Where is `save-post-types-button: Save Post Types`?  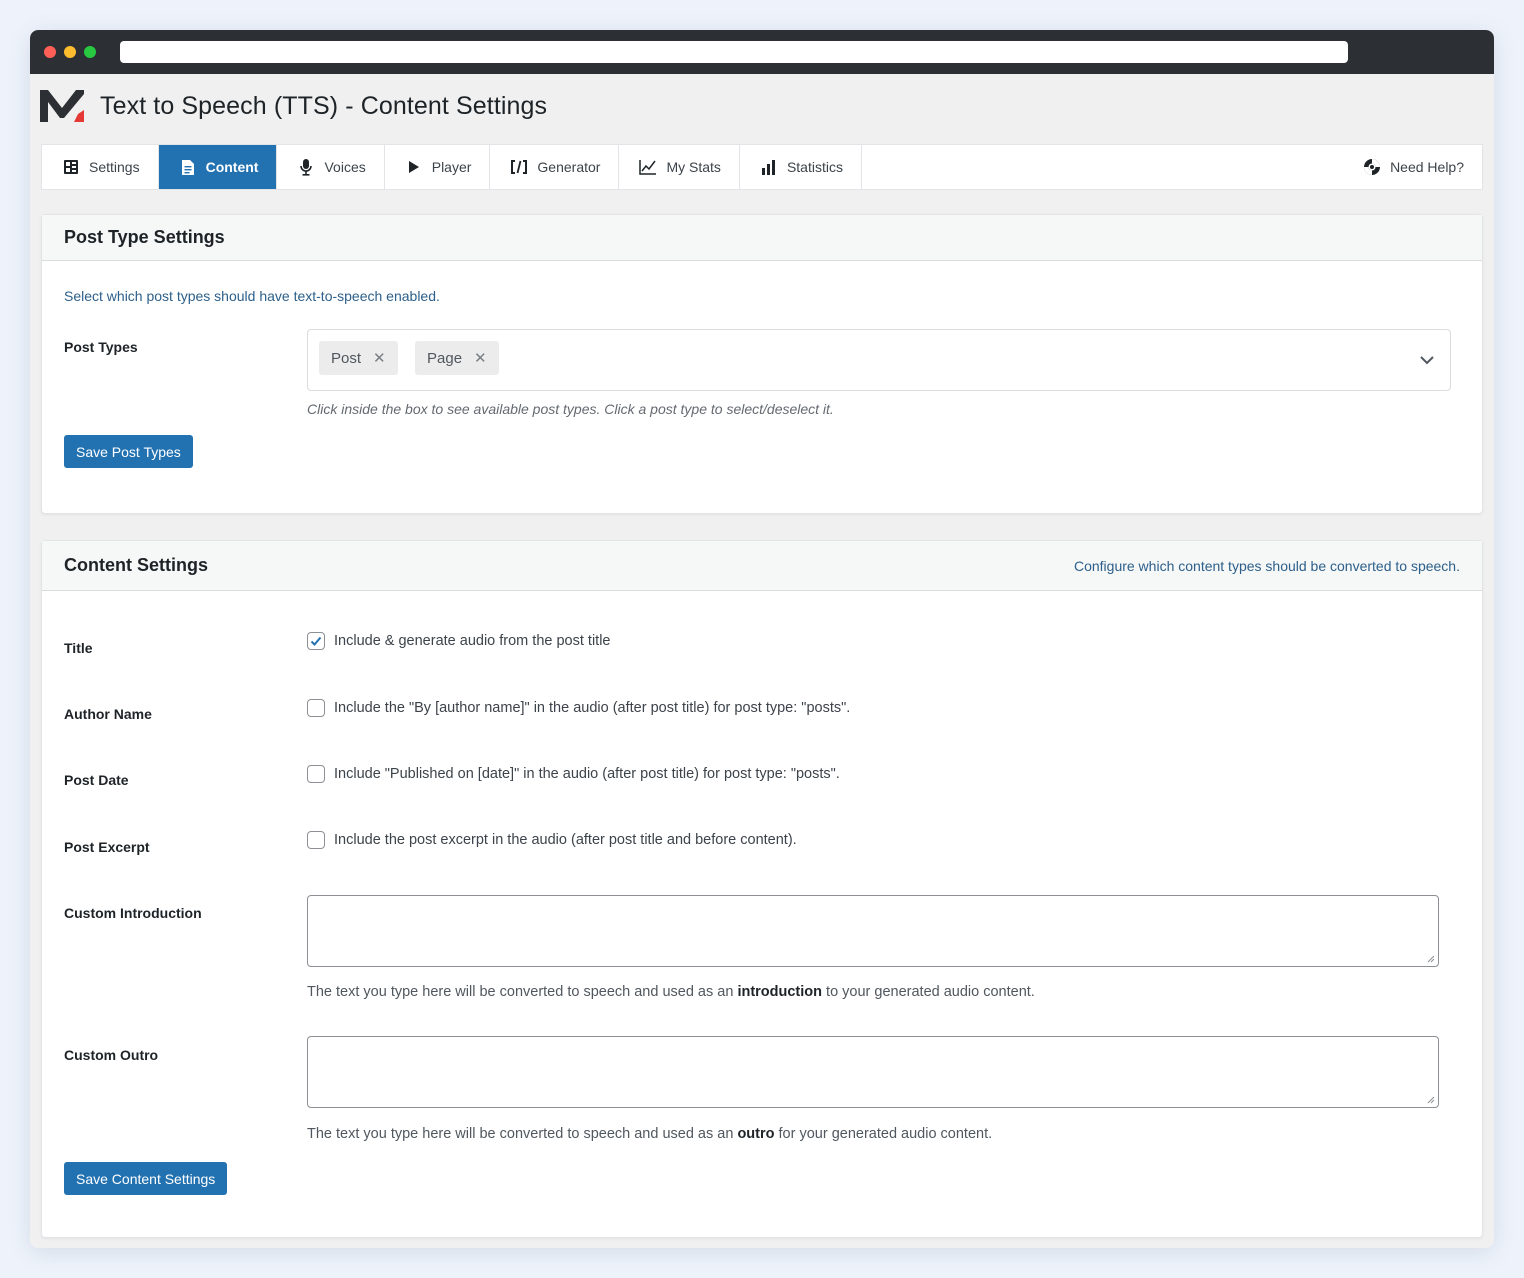 save-post-types-button: Save Post Types is located at coordinates (128, 451).